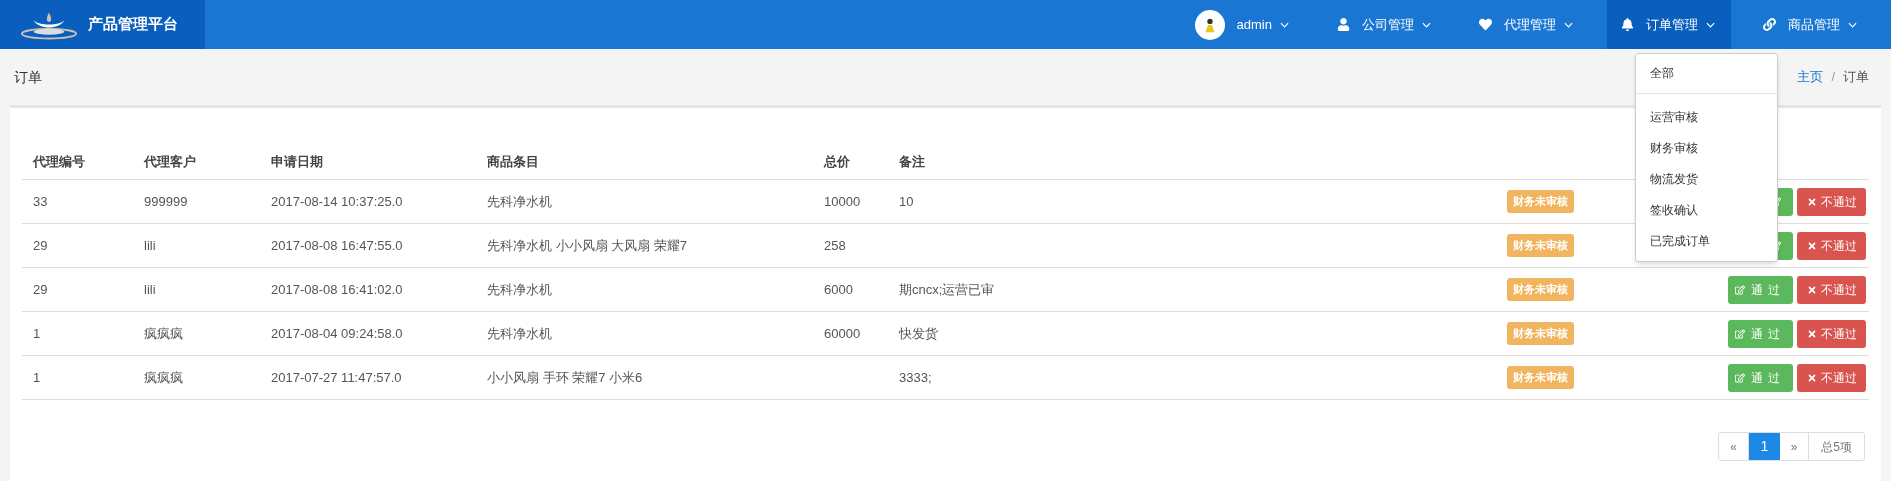 The height and width of the screenshot is (481, 1891). What do you see at coordinates (1836, 447) in the screenshot?
I see `total-count: 总5项` at bounding box center [1836, 447].